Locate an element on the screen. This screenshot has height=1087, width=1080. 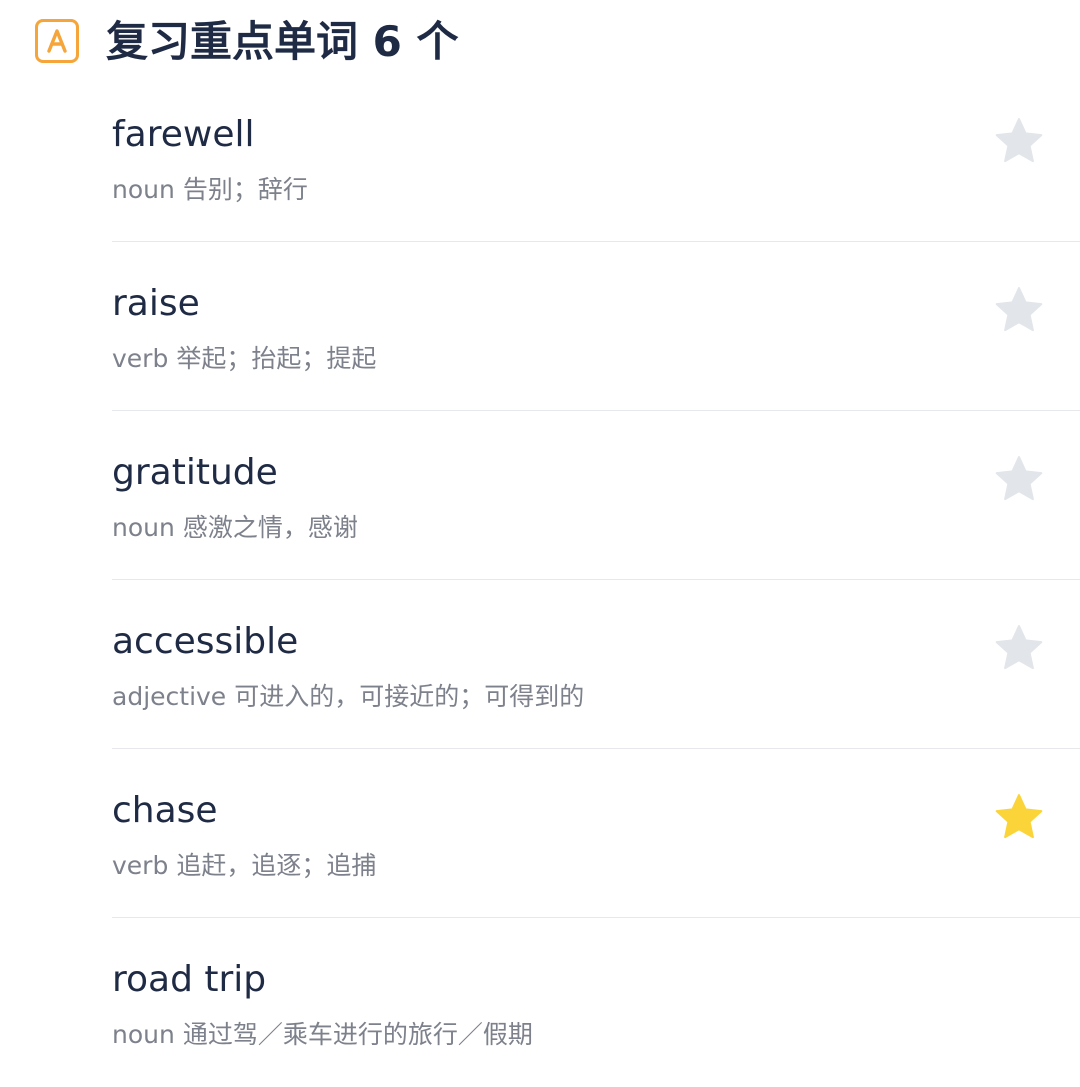
word-term: accessible is located at coordinates (205, 641).